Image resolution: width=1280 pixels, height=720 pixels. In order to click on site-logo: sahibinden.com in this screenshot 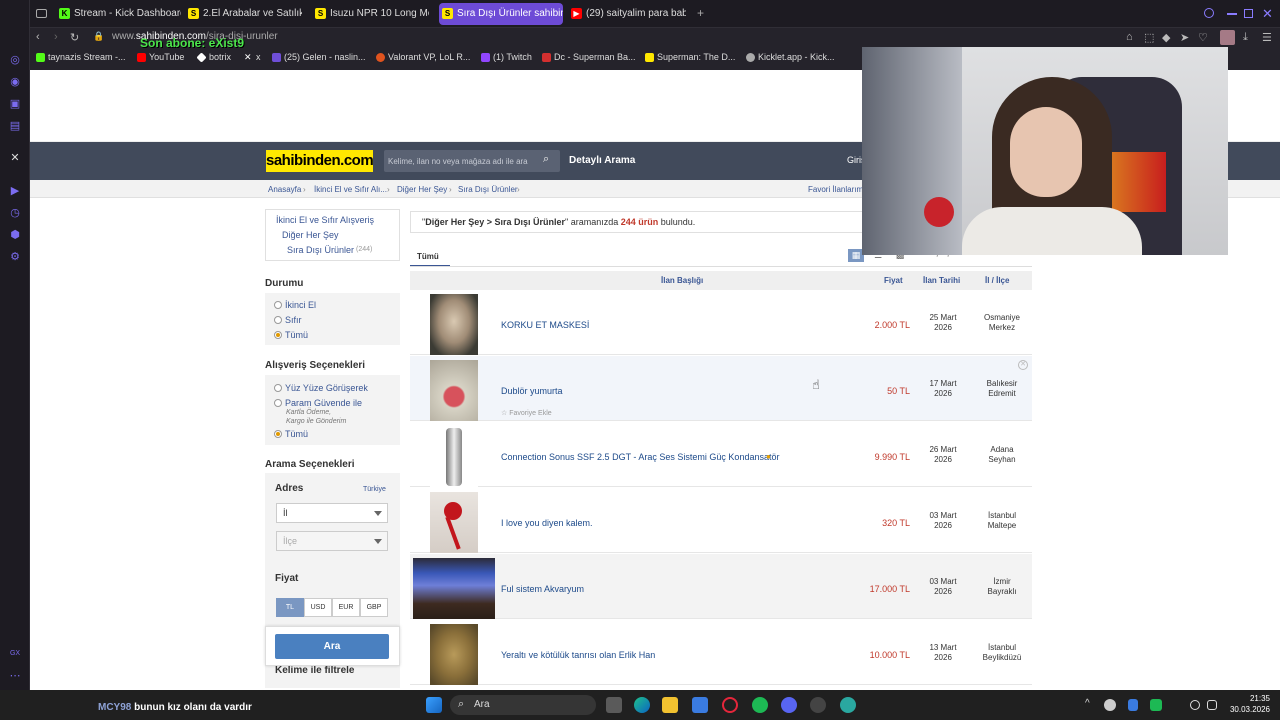, I will do `click(320, 161)`.